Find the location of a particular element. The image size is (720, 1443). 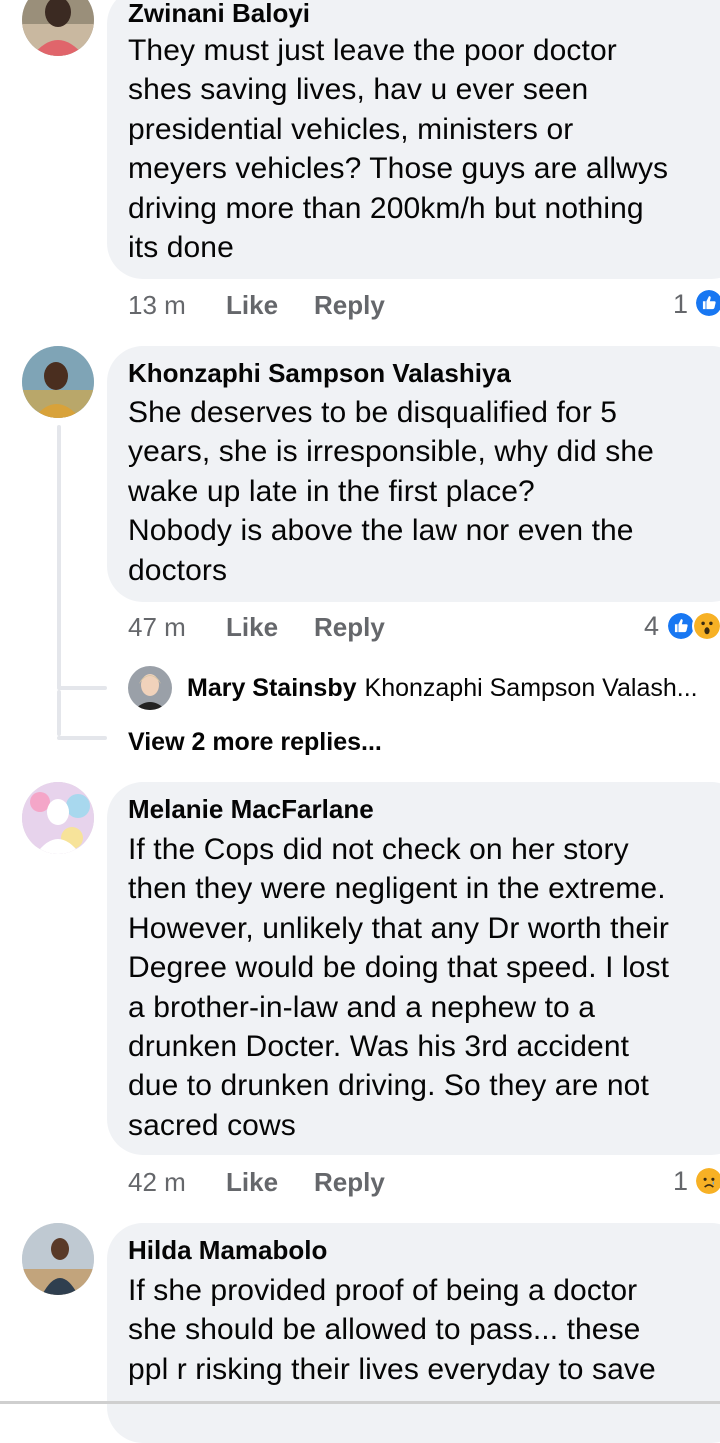

comment-timestamp: 47 m is located at coordinates (157, 627).